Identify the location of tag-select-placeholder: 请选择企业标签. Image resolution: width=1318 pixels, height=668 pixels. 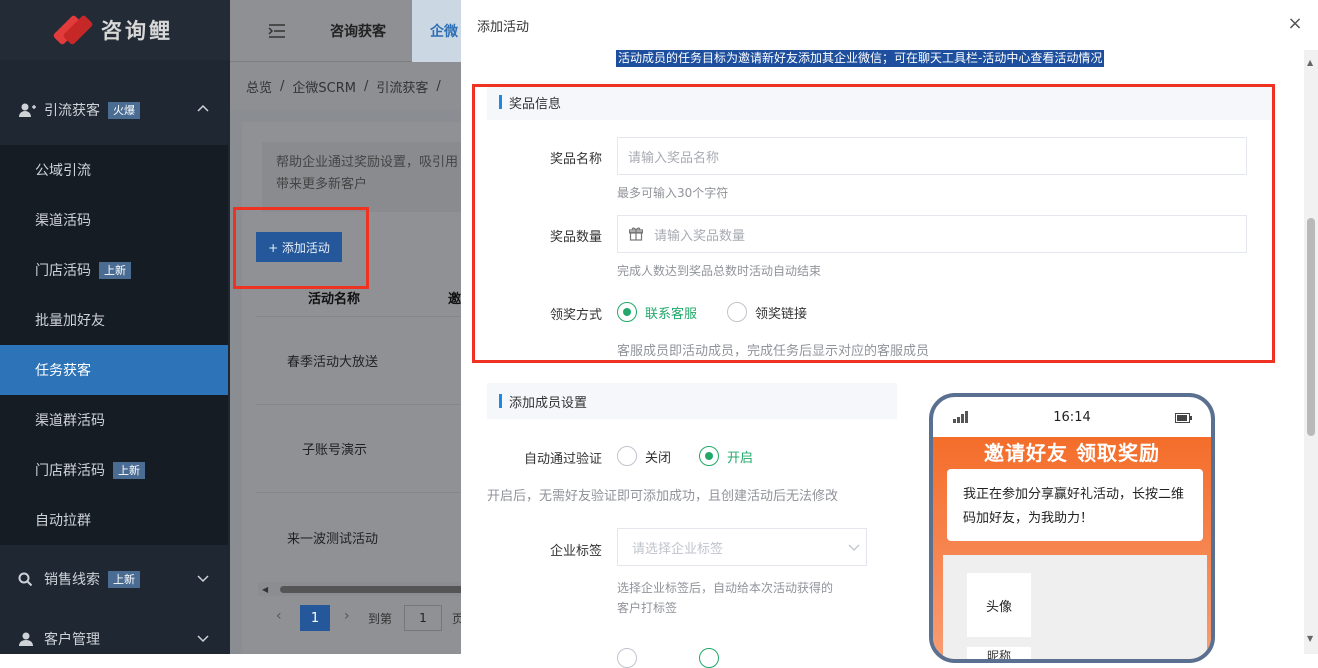
(678, 549).